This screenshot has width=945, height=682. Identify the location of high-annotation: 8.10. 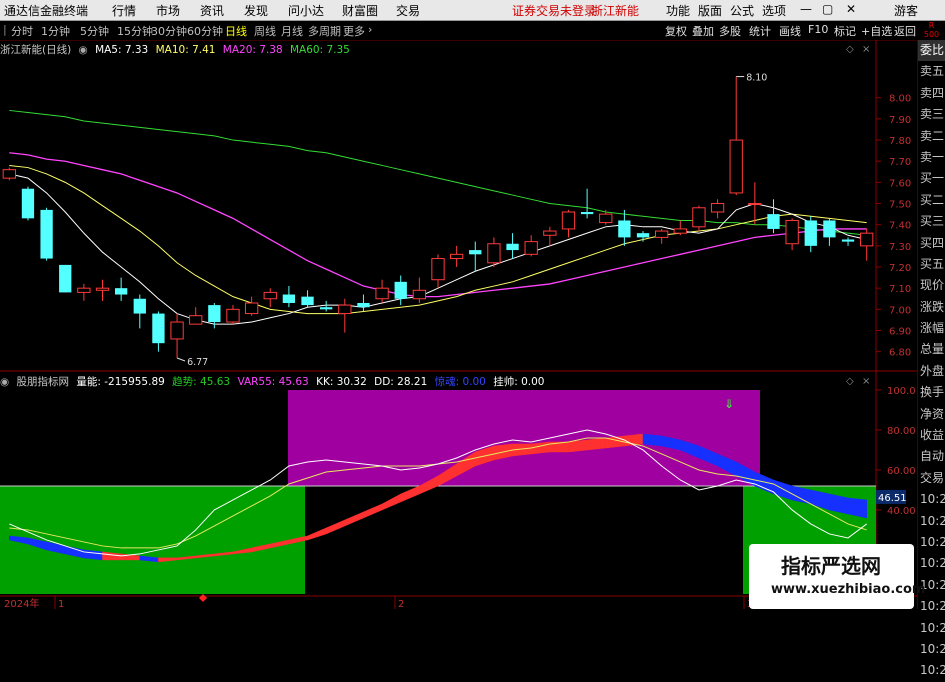
(756, 78).